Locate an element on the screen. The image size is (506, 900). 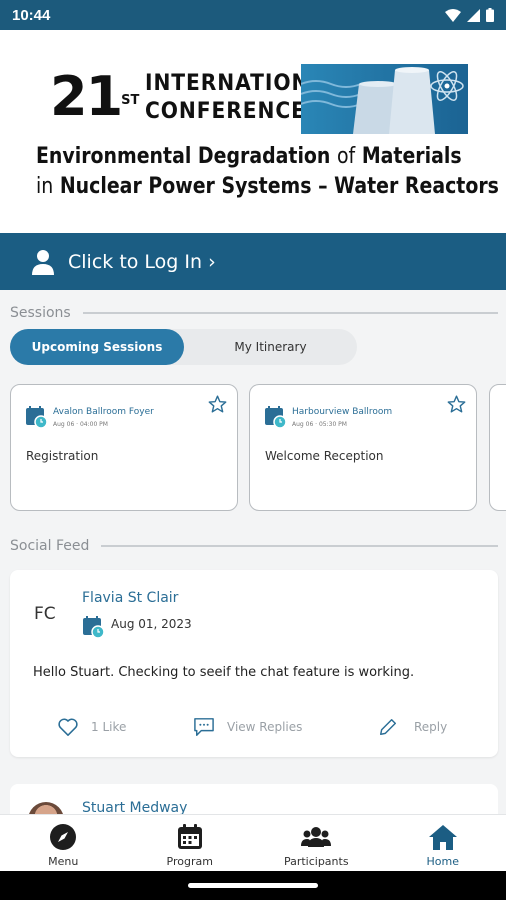
post-date: Aug 01, 2023 is located at coordinates (151, 624).